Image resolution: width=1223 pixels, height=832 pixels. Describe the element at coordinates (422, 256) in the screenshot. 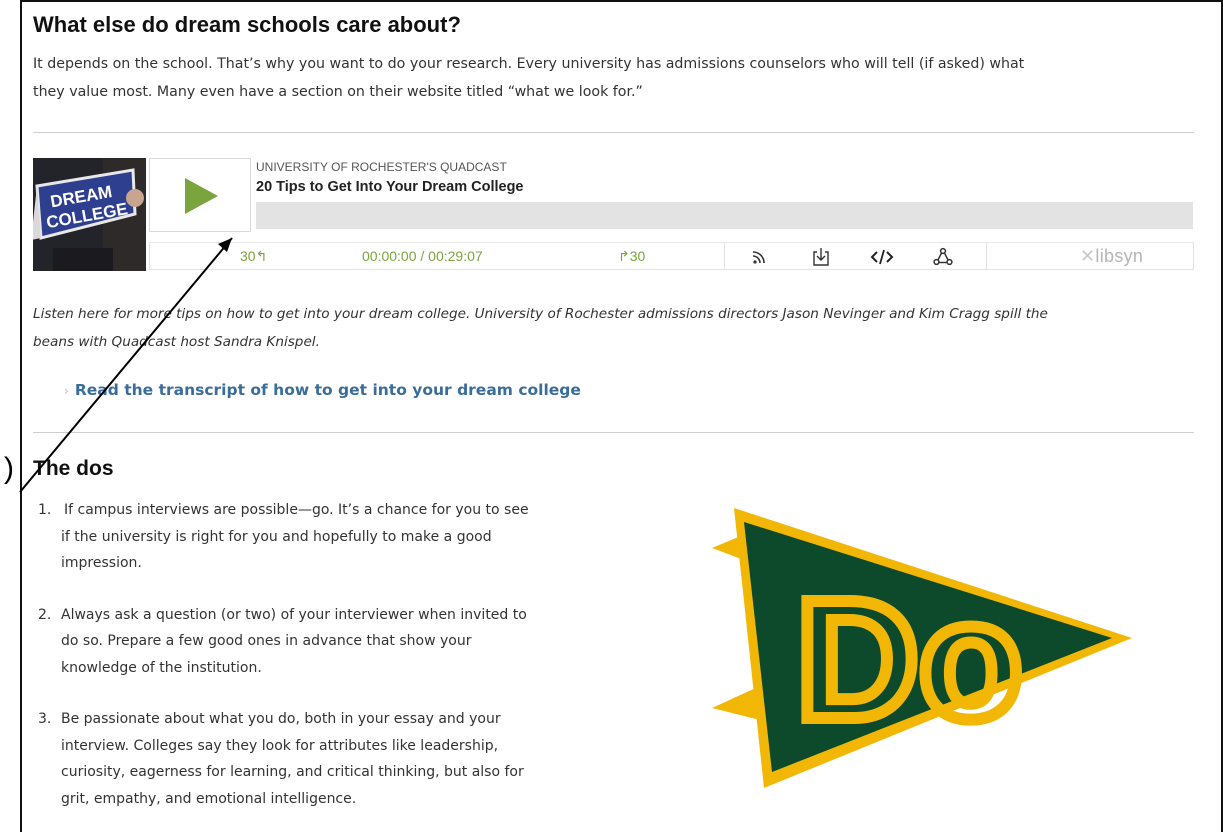

I see `time-display: 00:00:00 / 00:29:07` at that location.